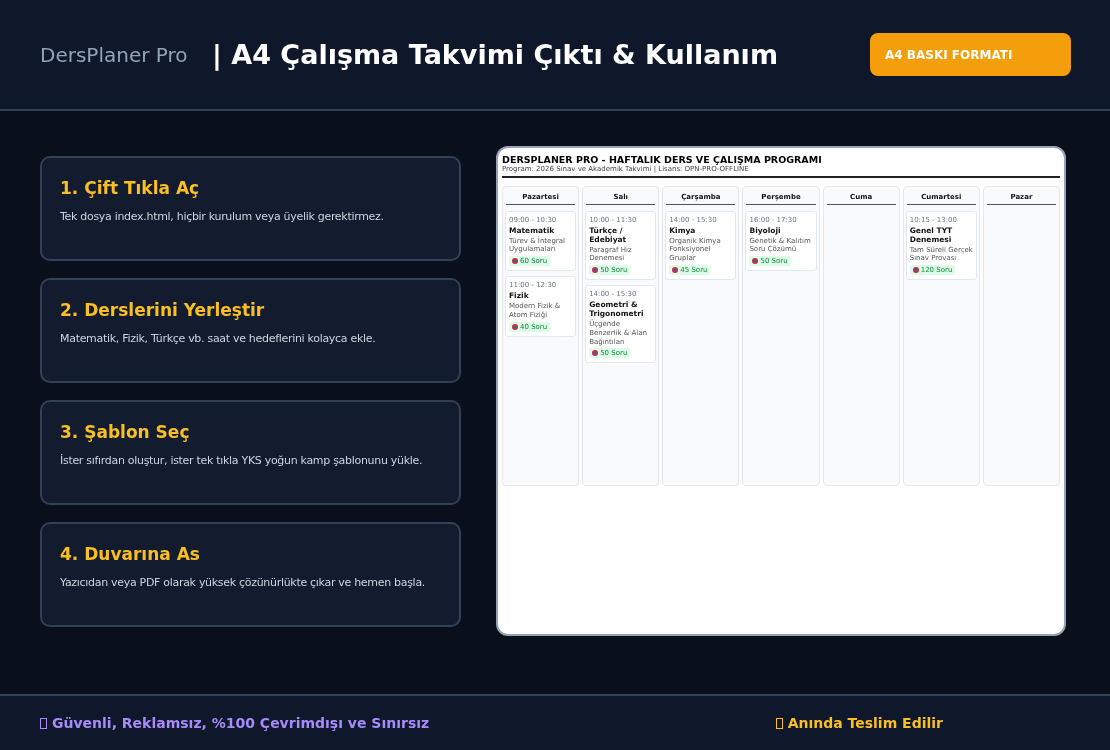 The width and height of the screenshot is (1110, 750). What do you see at coordinates (163, 310) in the screenshot?
I see `step-title: 2. Derslerini Yerleştir` at bounding box center [163, 310].